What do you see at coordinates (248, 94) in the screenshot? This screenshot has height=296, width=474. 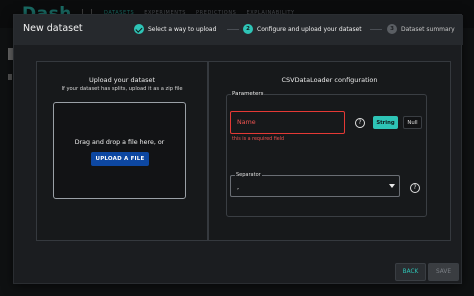 I see `parameters-label: Parameters` at bounding box center [248, 94].